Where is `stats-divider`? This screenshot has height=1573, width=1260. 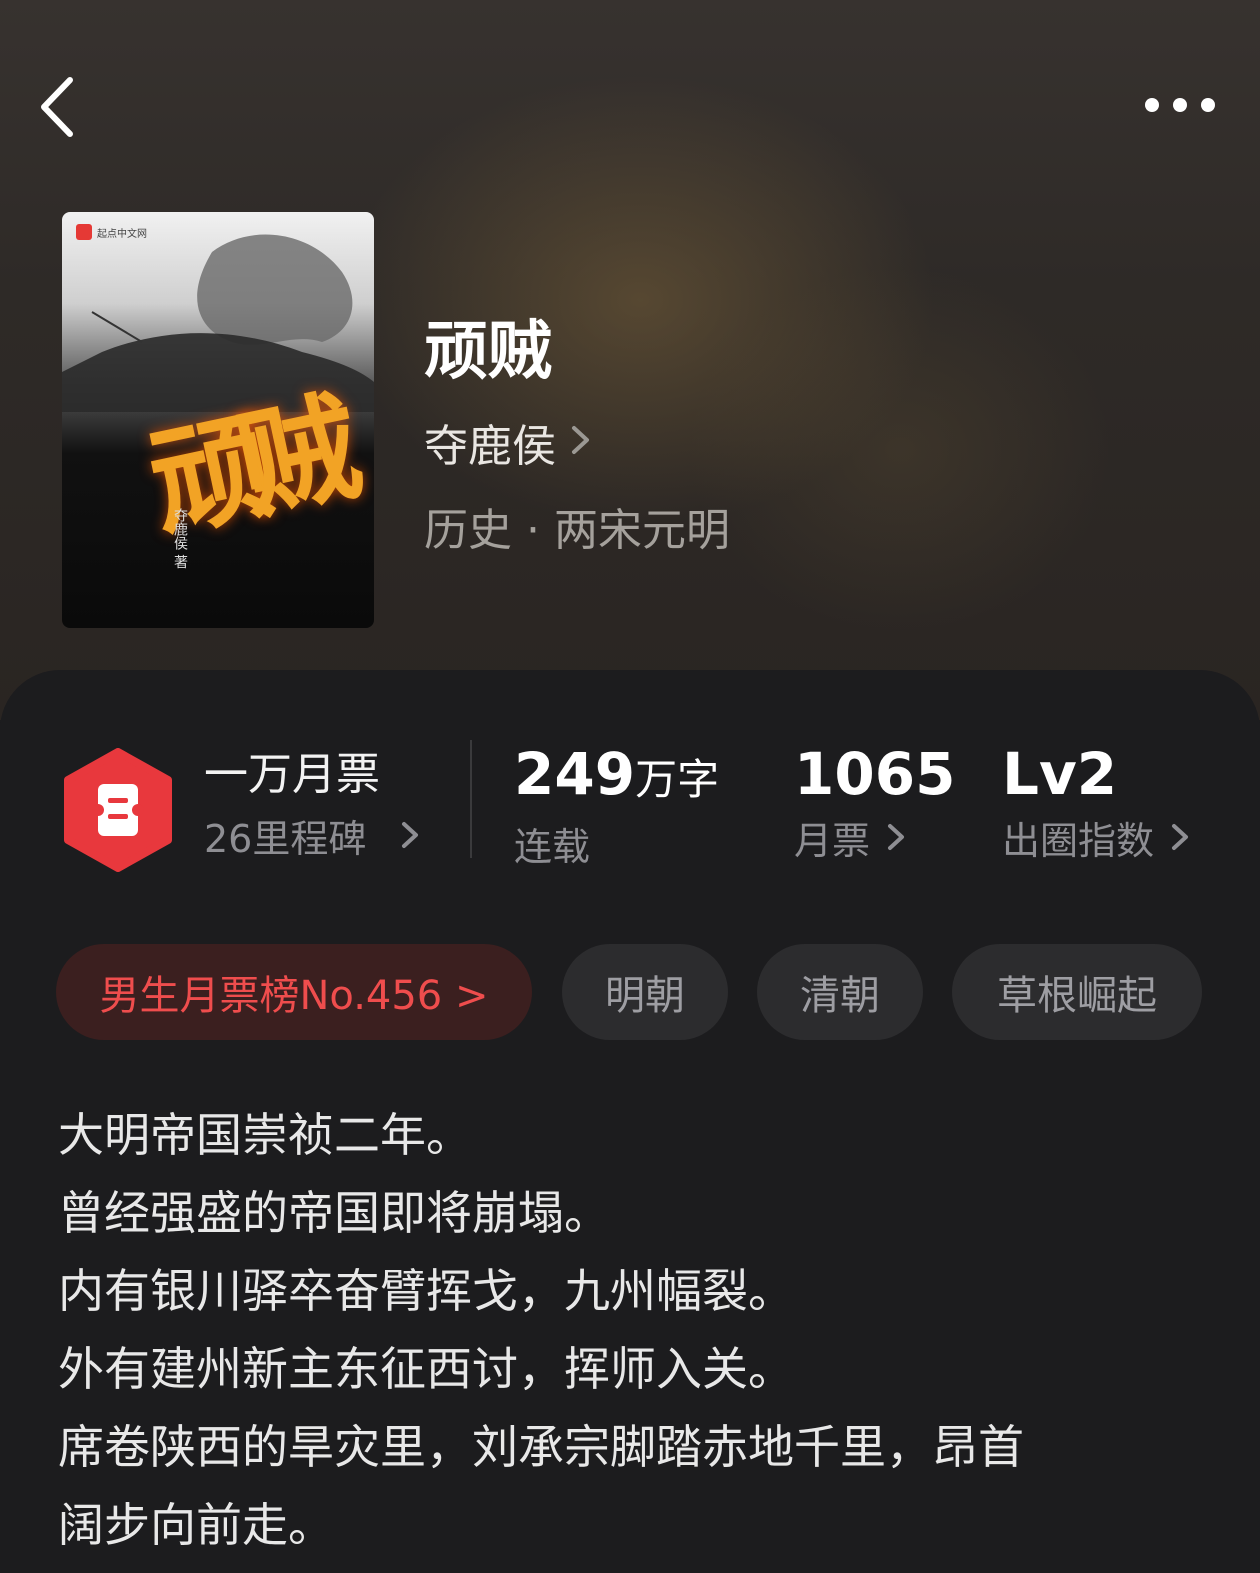
stats-divider is located at coordinates (471, 799).